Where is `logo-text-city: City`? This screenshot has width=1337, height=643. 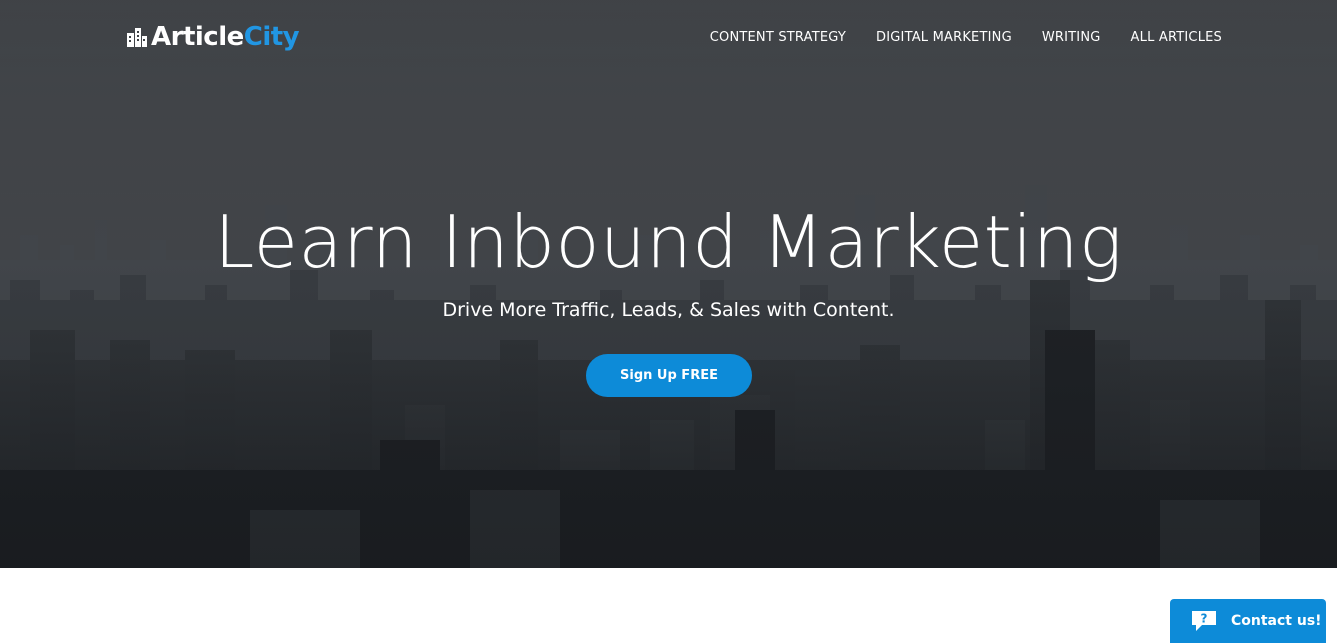
logo-text-city: City is located at coordinates (271, 37).